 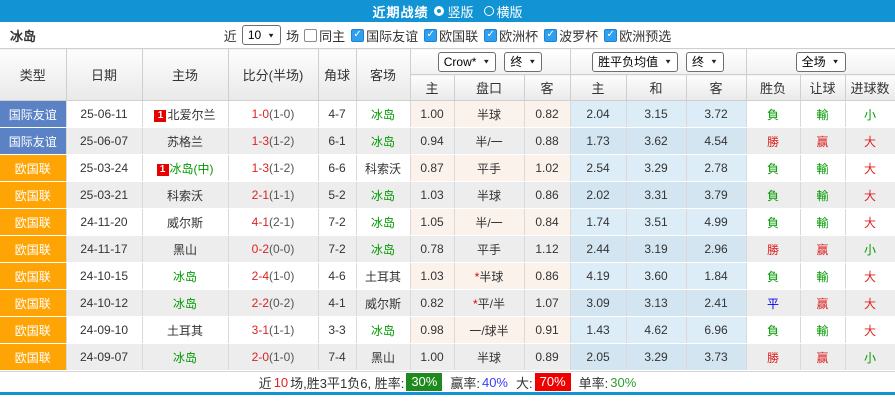 I want to click on asia-away-odds-cell: 0.88, so click(x=547, y=141).